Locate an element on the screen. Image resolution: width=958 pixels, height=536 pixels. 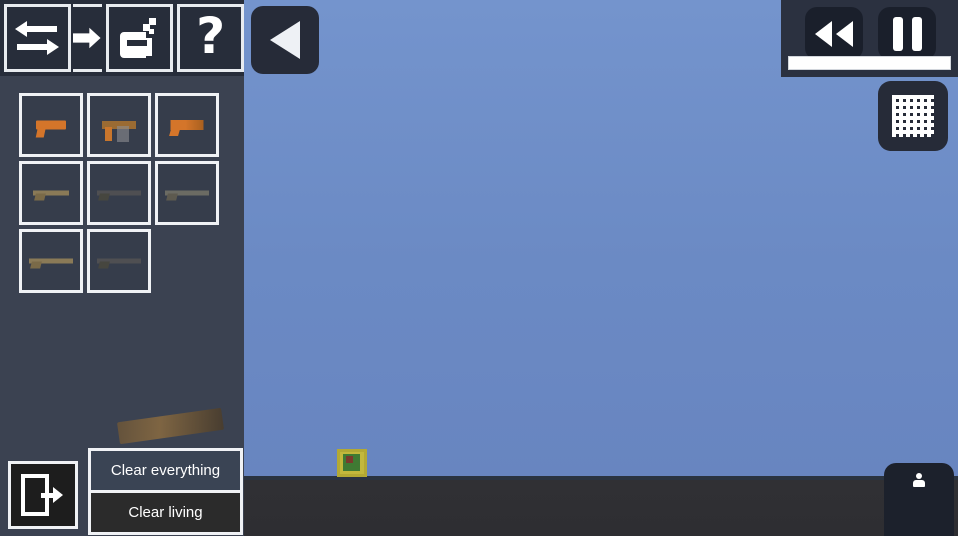
pistol-icon is located at coordinates (51, 125).